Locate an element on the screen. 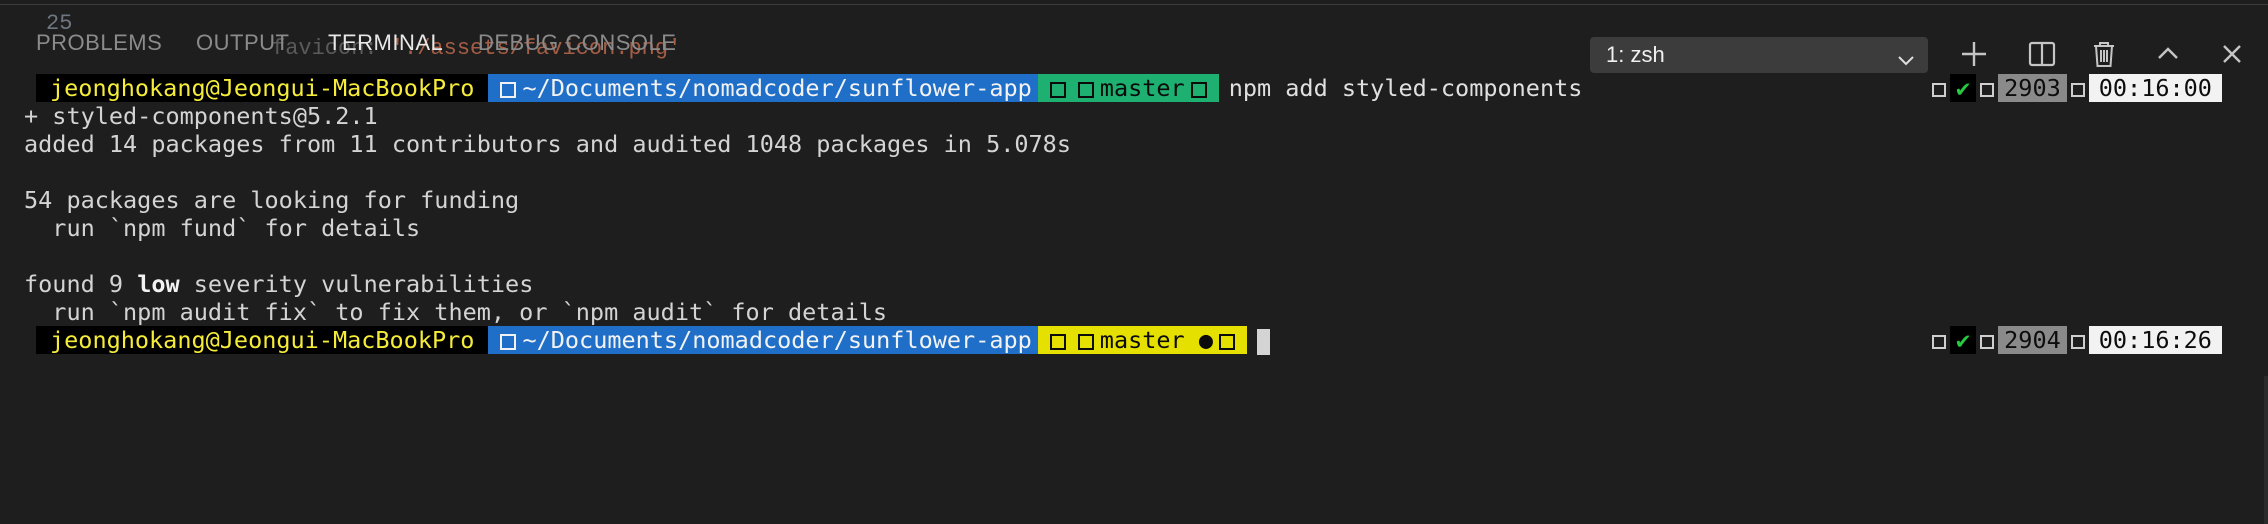 The image size is (2268, 524). output-text: severity vulnerabilities is located at coordinates (356, 284).